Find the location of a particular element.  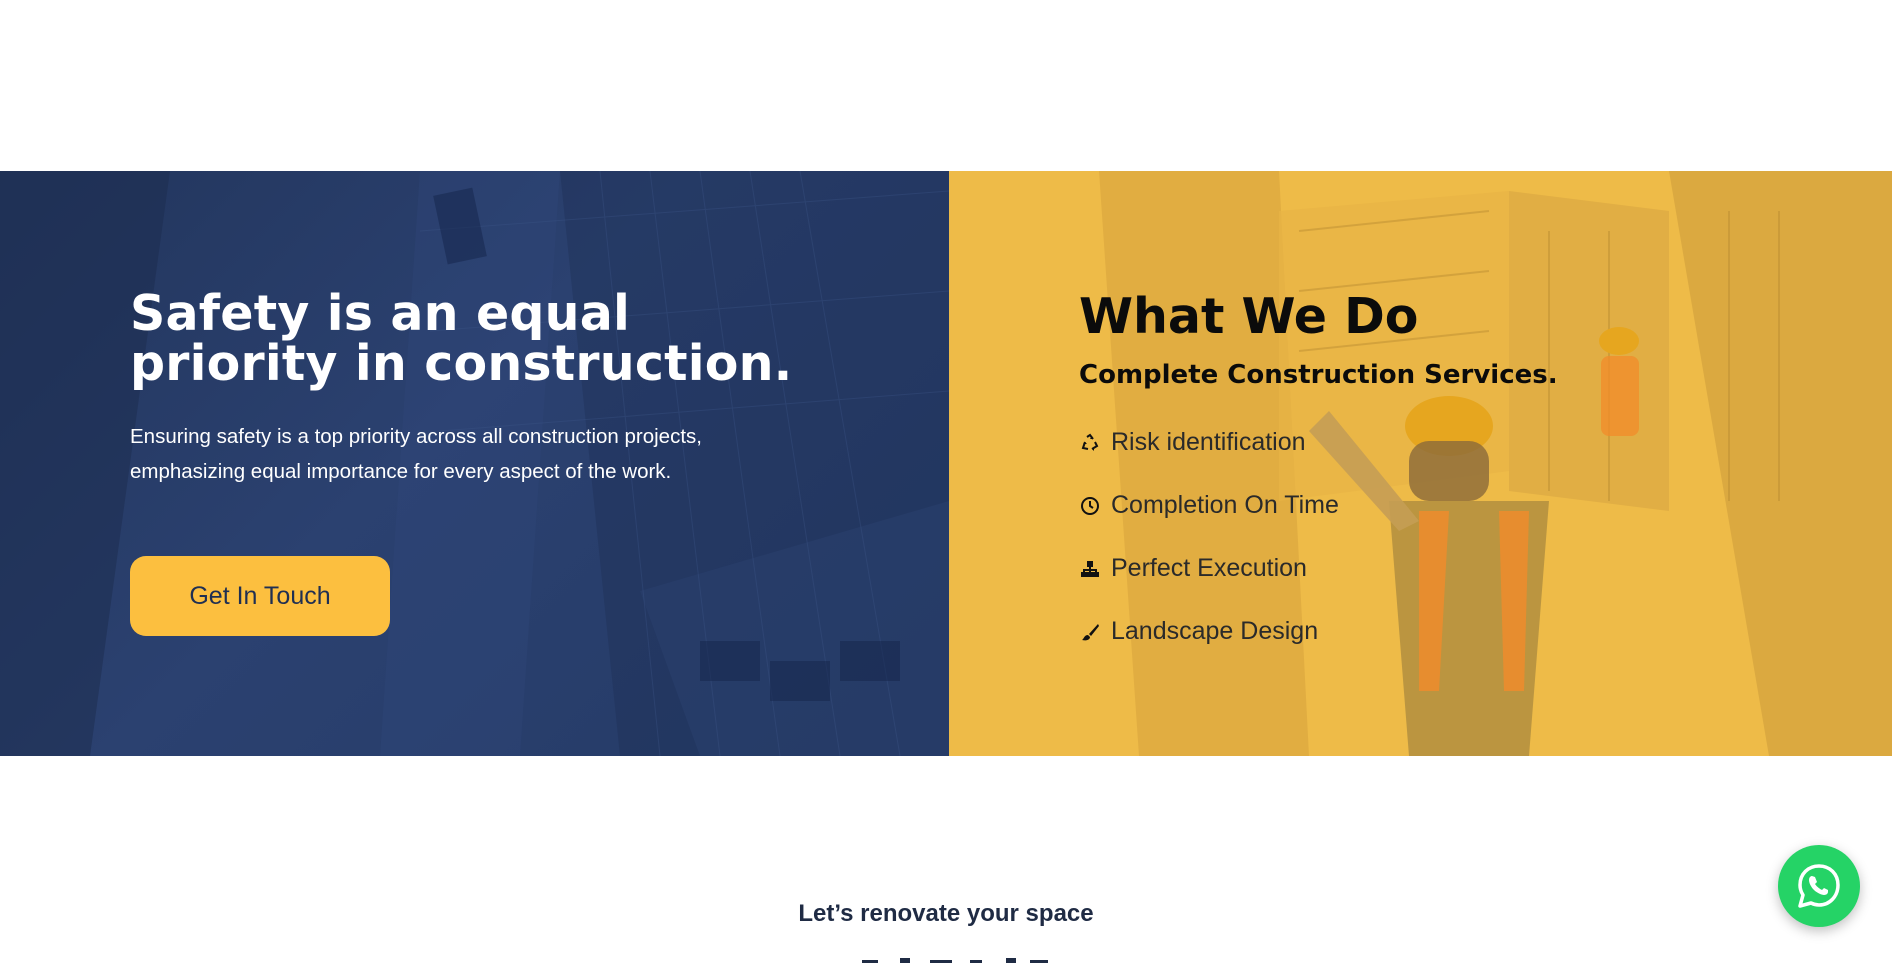

paint-brush-icon is located at coordinates (1090, 632).